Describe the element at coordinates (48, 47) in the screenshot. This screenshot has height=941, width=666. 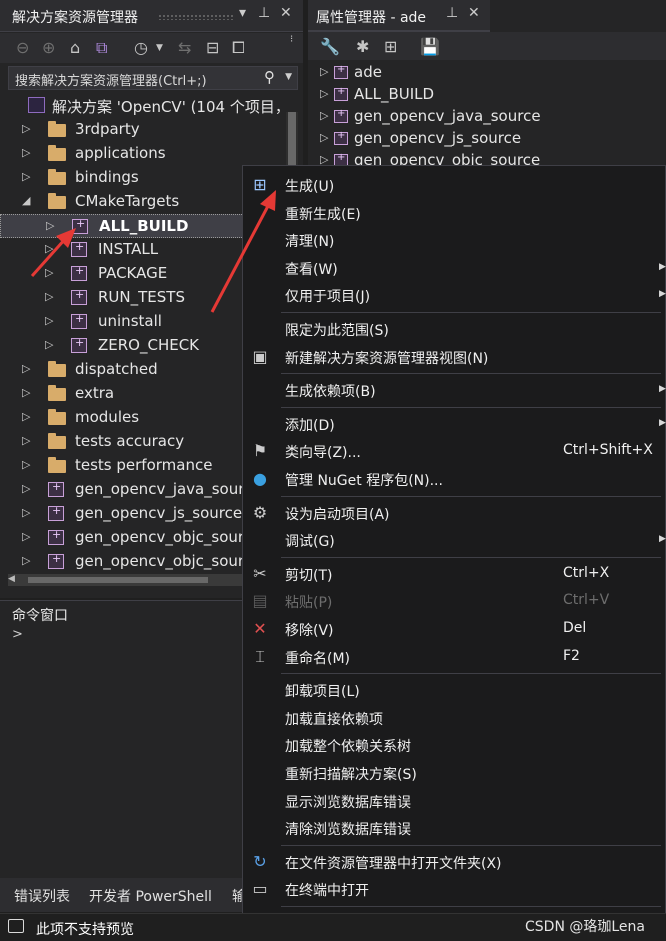
I see `forward-icon: ⊕` at that location.